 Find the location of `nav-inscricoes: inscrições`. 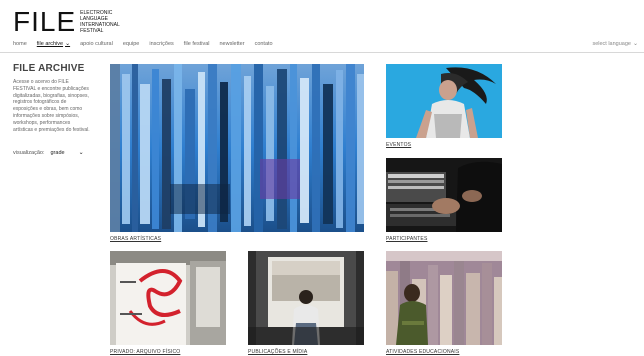

nav-inscricoes: inscrições is located at coordinates (161, 43).